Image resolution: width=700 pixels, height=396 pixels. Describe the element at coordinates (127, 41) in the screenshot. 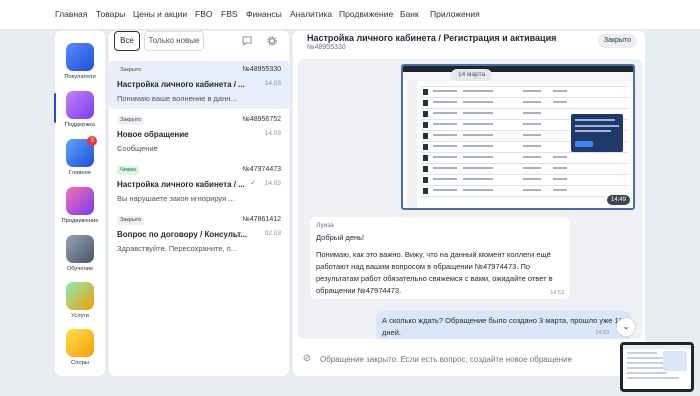

I see `tab-all: Все` at that location.